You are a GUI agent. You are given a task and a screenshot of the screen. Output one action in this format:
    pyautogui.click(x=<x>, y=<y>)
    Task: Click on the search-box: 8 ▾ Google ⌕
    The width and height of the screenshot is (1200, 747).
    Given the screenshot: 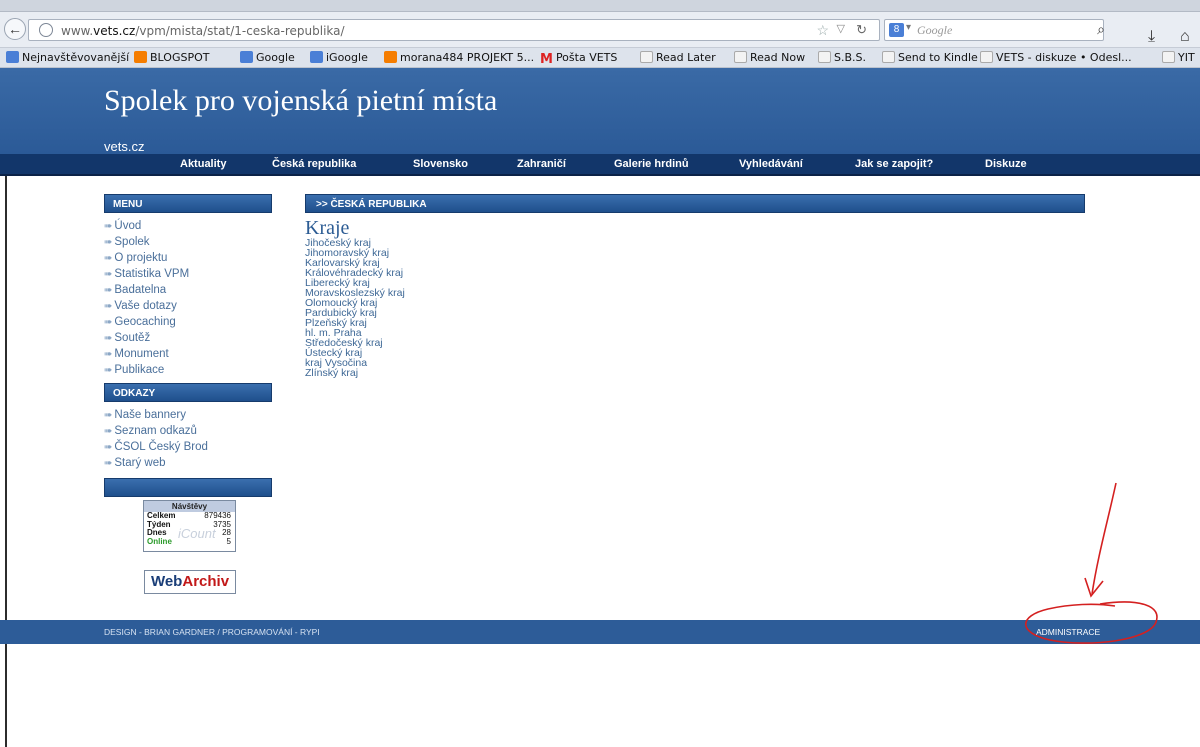 What is the action you would take?
    pyautogui.click(x=994, y=30)
    